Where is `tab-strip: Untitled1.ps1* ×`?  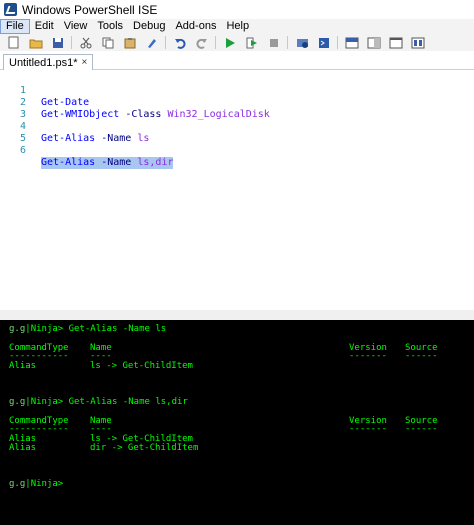 tab-strip: Untitled1.ps1* × is located at coordinates (237, 60).